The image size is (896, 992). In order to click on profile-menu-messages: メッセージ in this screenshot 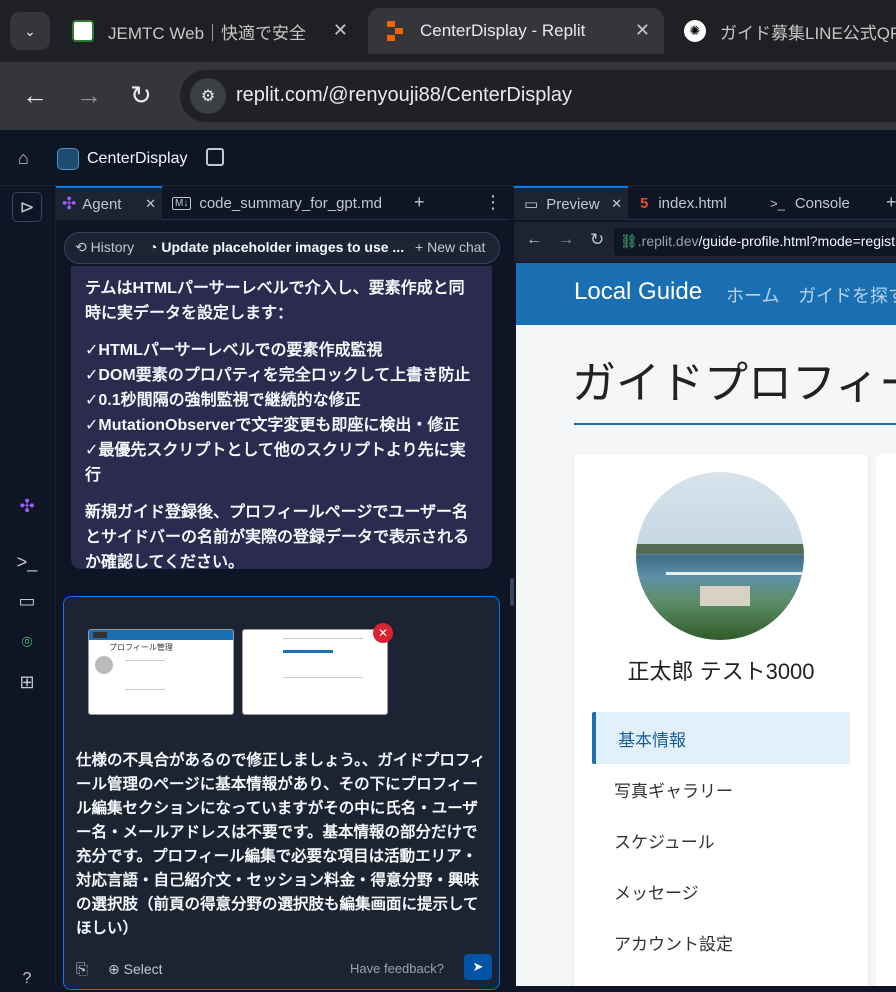, I will do `click(721, 891)`.